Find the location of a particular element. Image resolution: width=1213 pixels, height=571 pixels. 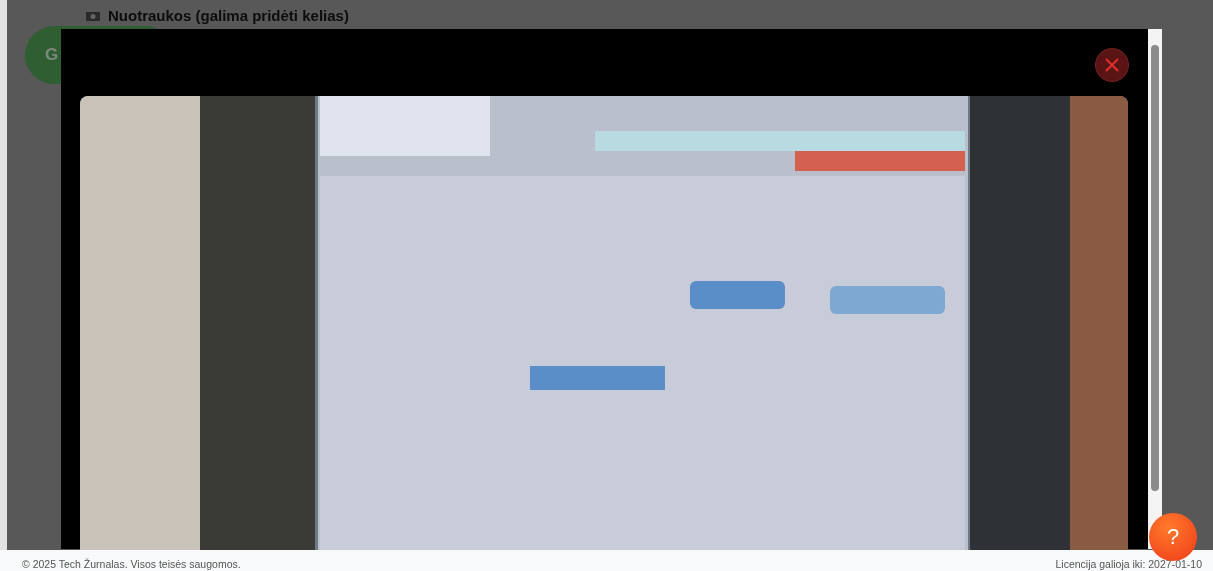

close-icon is located at coordinates (1112, 65).